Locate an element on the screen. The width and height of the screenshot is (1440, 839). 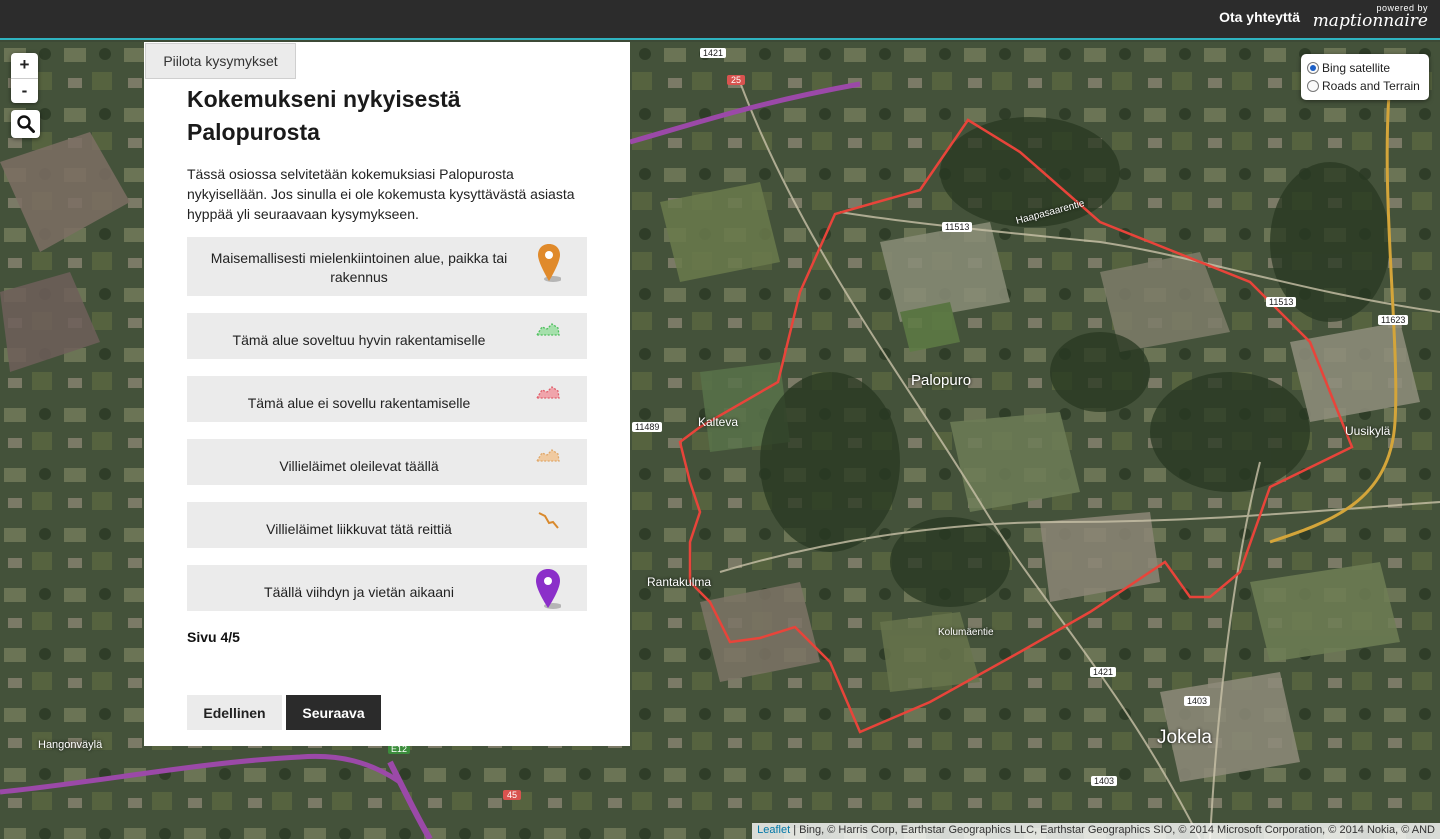
maptionnaire-logo: powered by maptionnaire is located at coordinates (1370, 17).